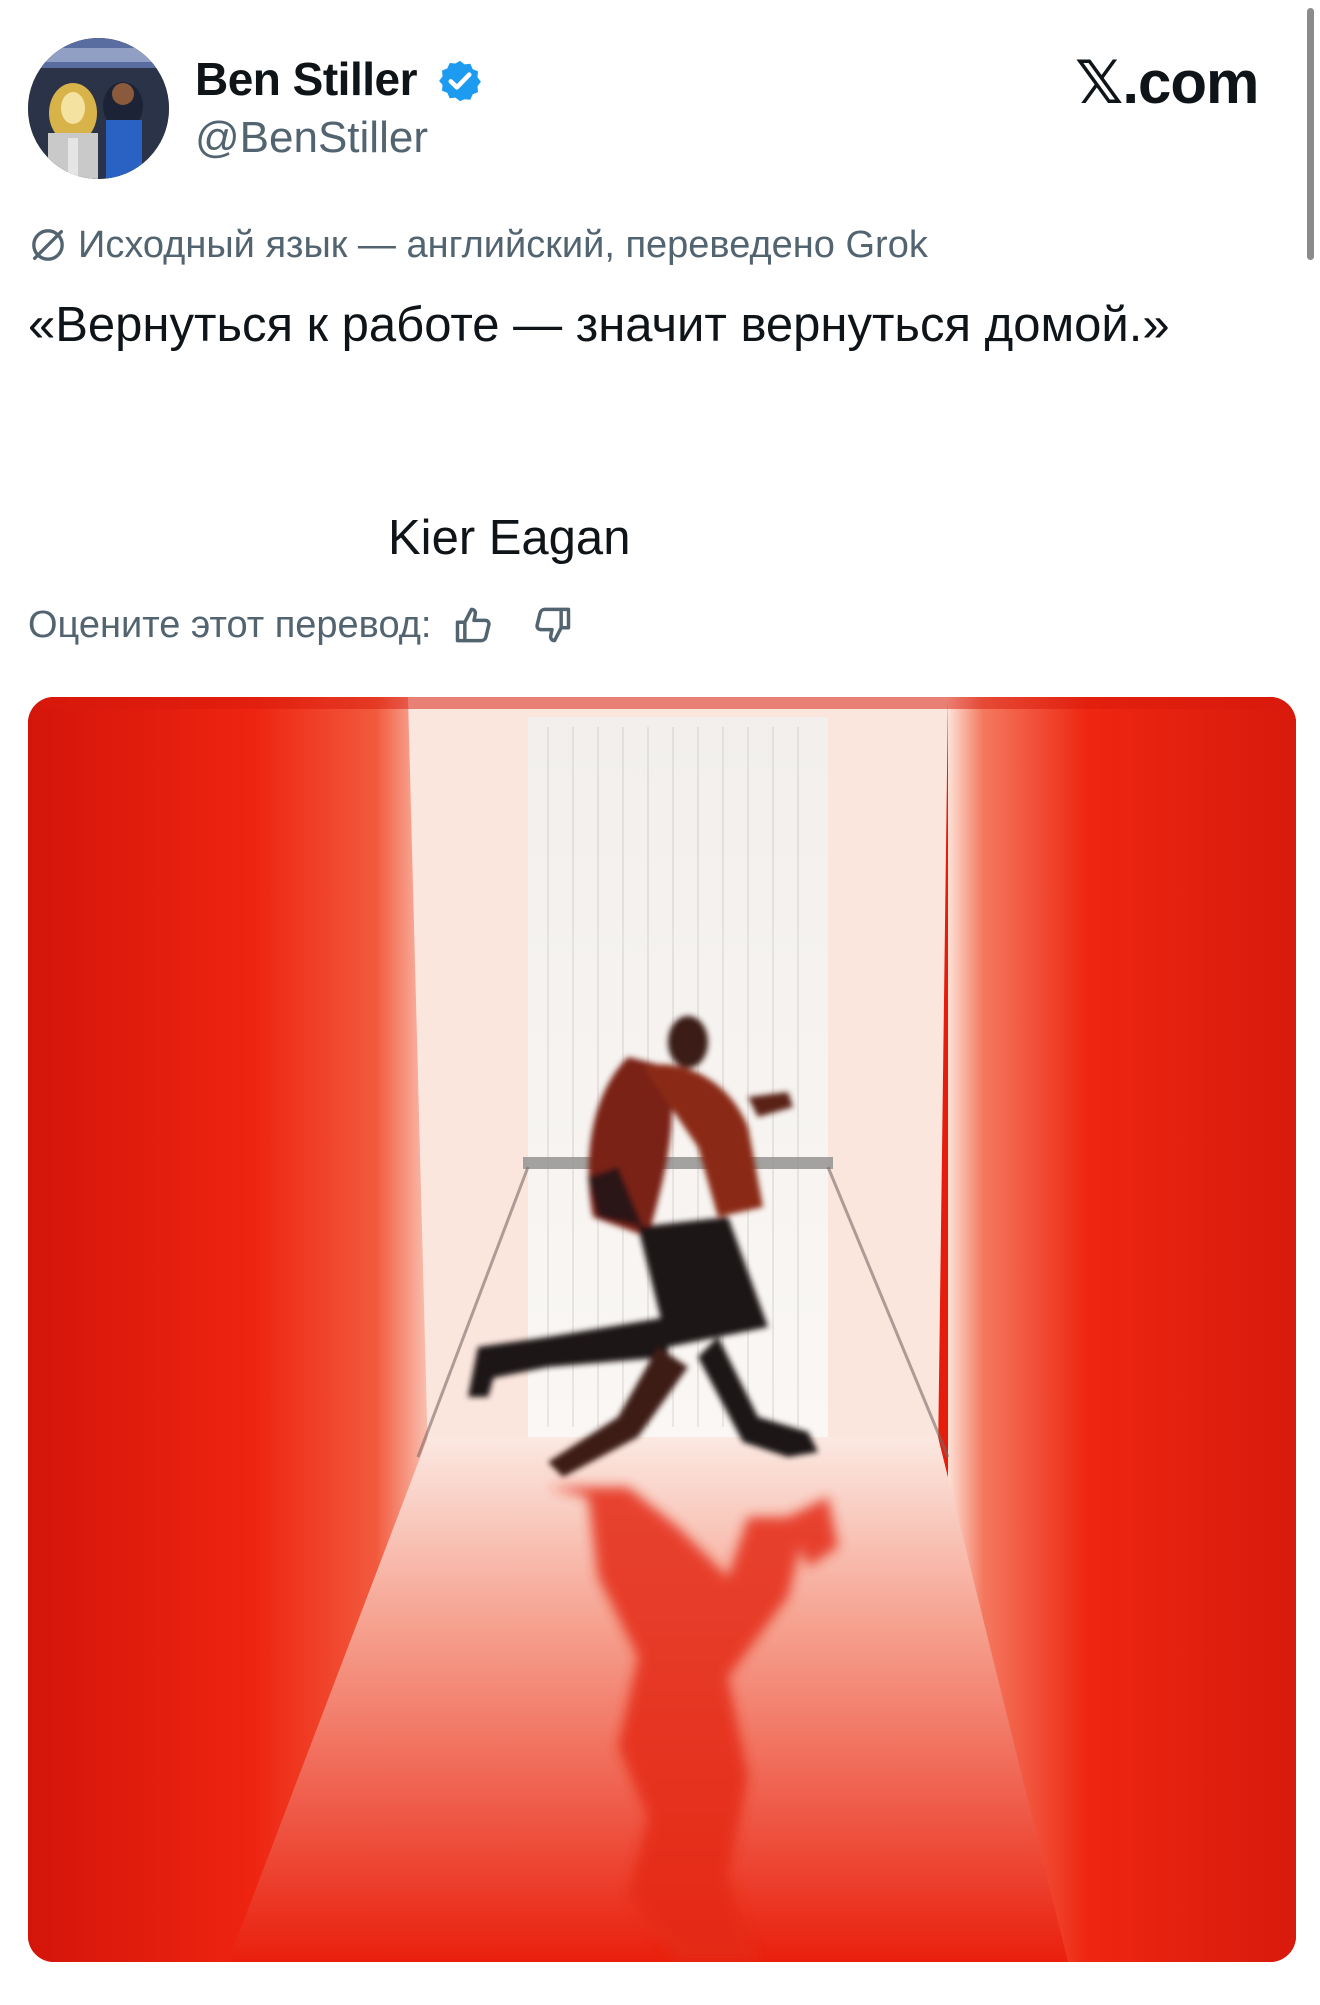 This screenshot has height=2005, width=1320. I want to click on avatar-photo, so click(98, 108).